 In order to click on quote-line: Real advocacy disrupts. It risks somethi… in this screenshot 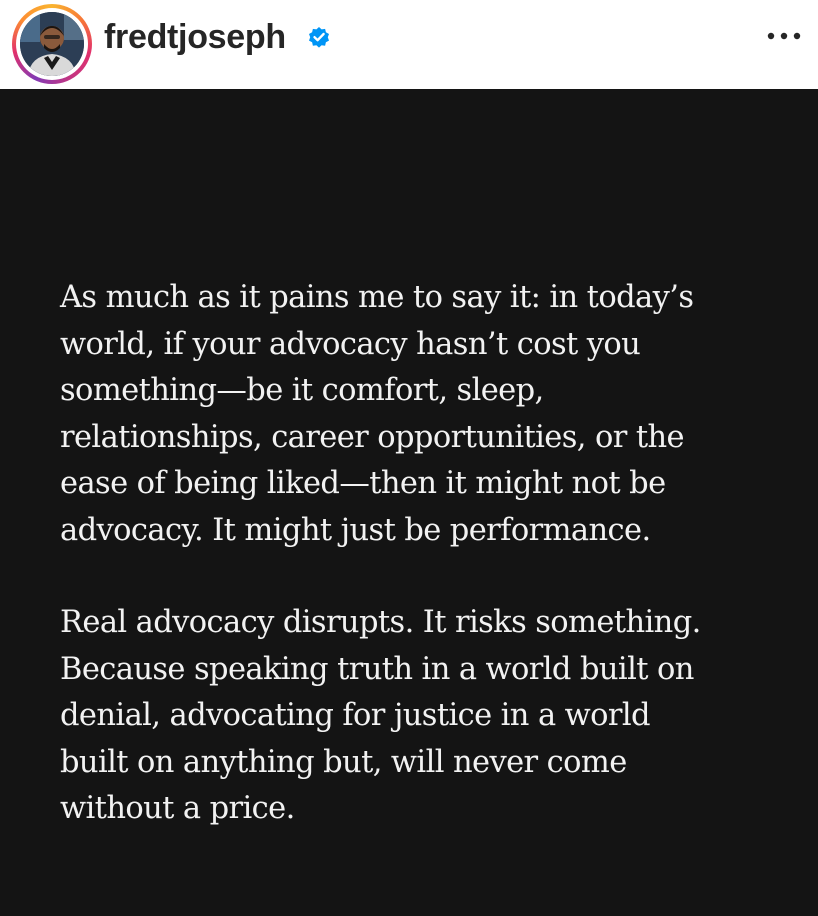, I will do `click(380, 622)`.